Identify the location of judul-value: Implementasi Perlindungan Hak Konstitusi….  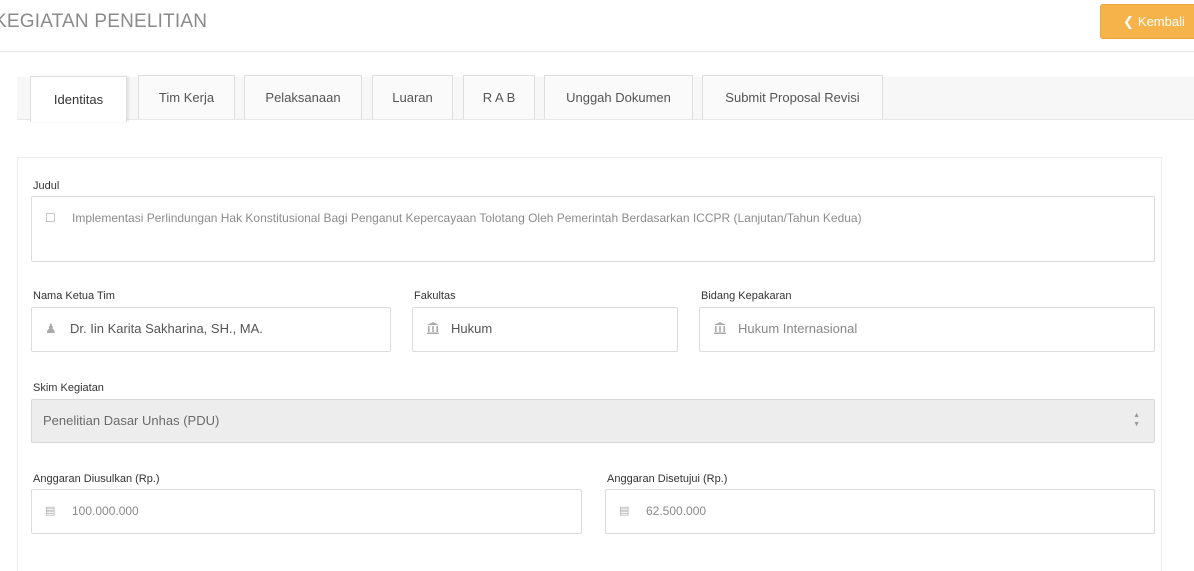
(467, 218).